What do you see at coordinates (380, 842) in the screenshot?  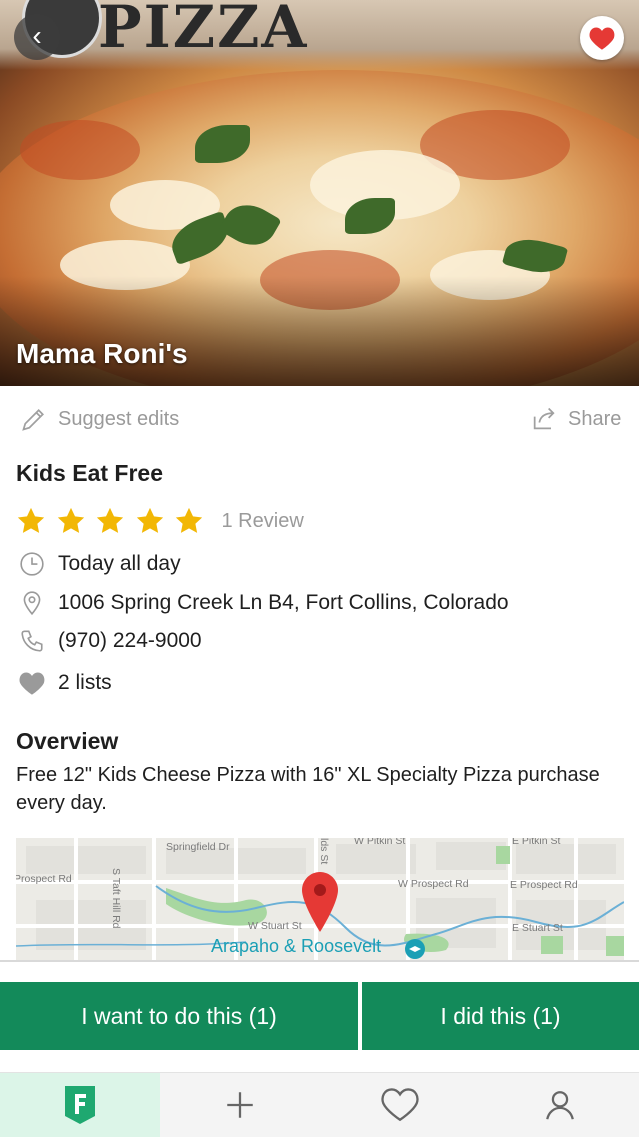 I see `map-label: W Pitkin St` at bounding box center [380, 842].